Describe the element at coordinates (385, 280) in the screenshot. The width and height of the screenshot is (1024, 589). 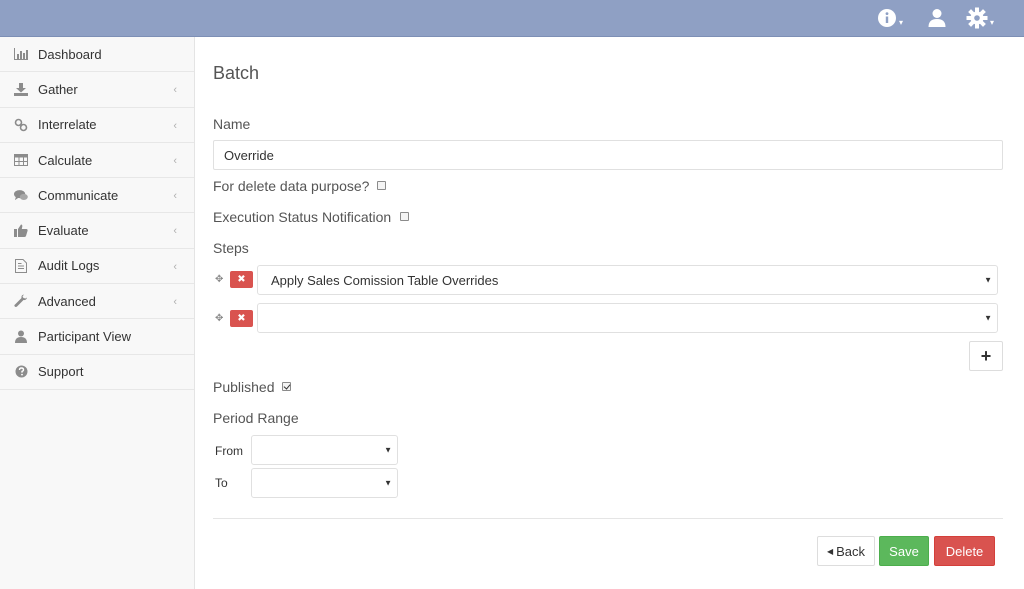
I see `step-select-value: Apply Sales Comission Table Overrides` at that location.